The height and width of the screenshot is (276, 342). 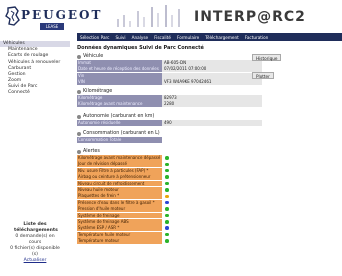 I want to click on alert-label: Airbag ou ceinture à prétensionneur, so click(x=119, y=177).